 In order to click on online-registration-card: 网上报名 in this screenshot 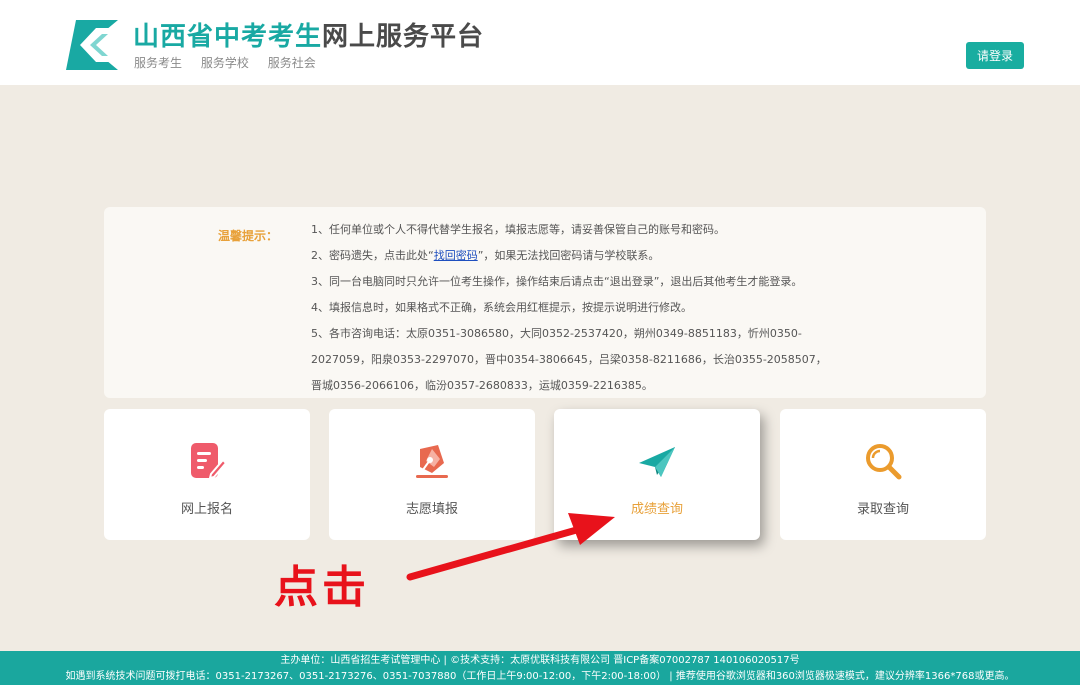, I will do `click(207, 474)`.